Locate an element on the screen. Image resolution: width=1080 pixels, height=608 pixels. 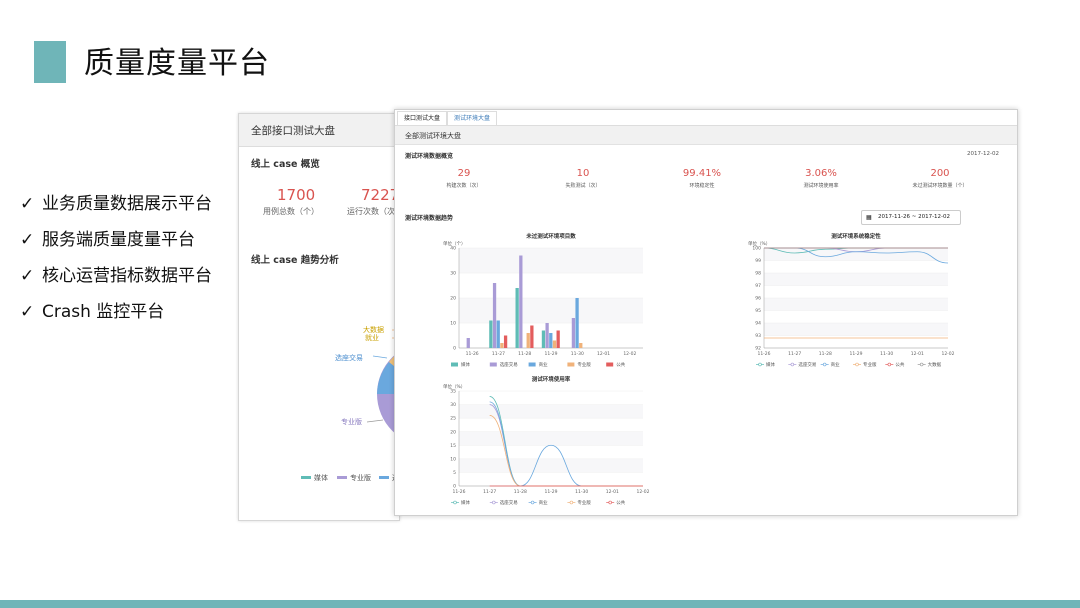
bullet-item: ✓ 业务质量数据展示平台 is located at coordinates (116, 204).